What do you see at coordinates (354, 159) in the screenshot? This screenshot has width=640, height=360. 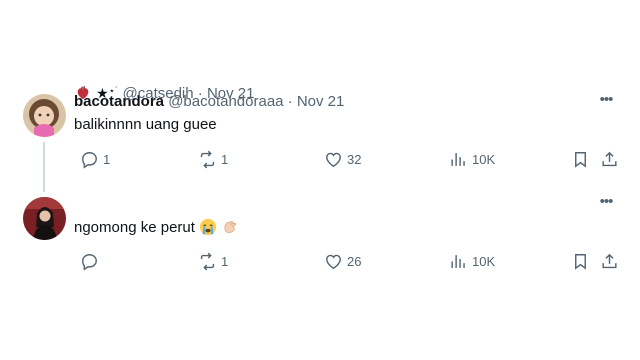 I see `like-count: 32` at bounding box center [354, 159].